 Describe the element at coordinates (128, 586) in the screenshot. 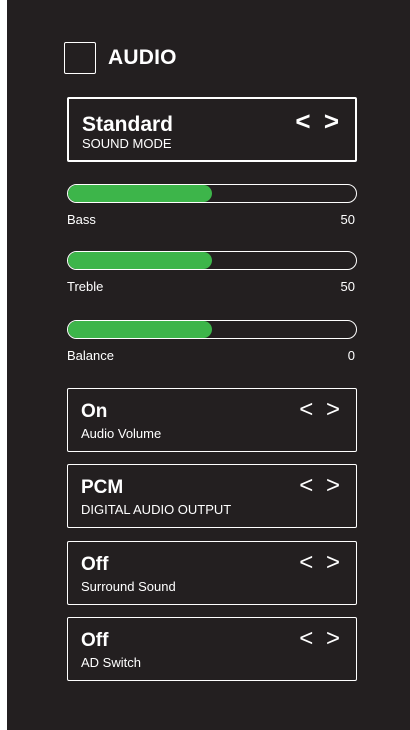

I see `option-label: Surround Sound` at that location.